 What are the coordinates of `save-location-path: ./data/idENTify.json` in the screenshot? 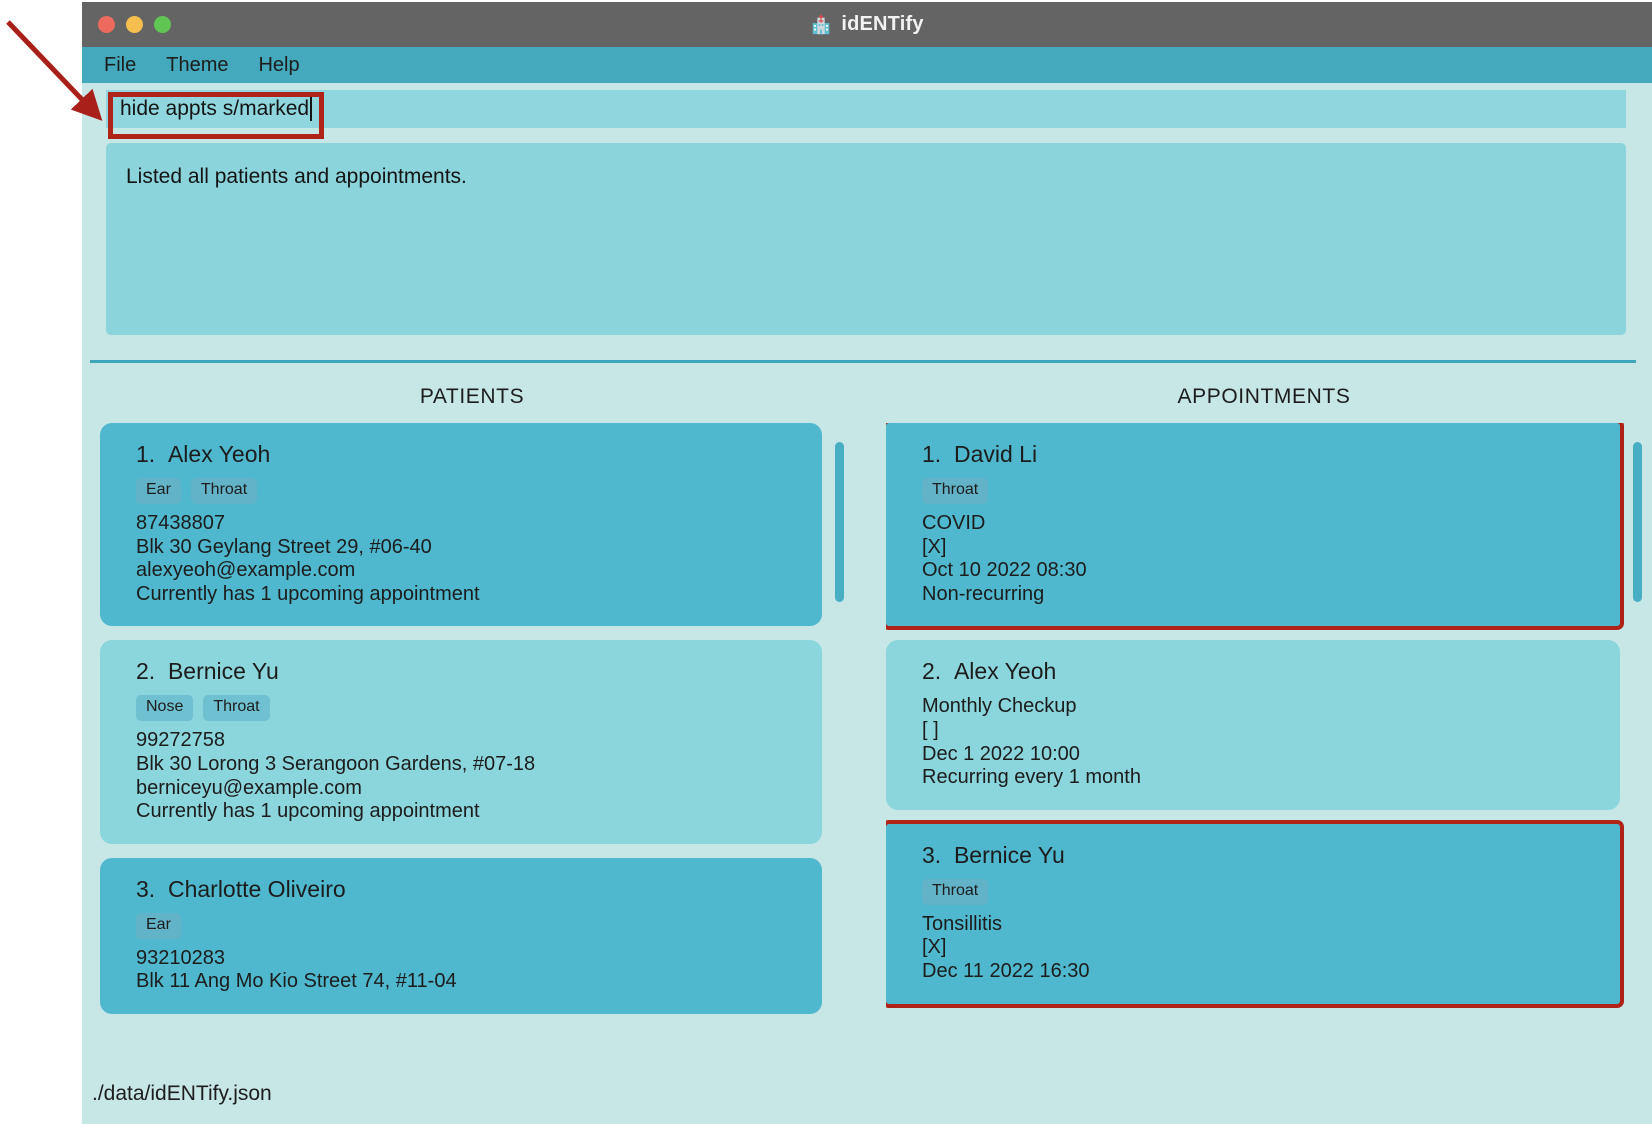 It's located at (182, 1093).